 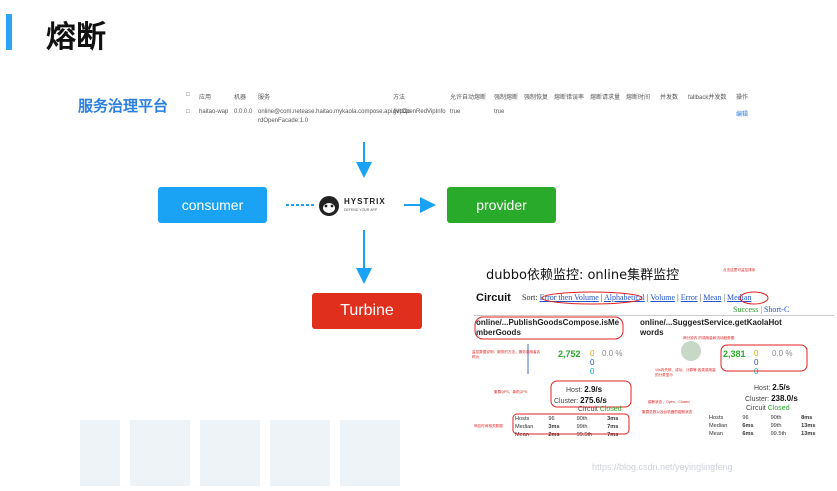 I want to click on sort-highlight-ovals, so click(x=655, y=298).